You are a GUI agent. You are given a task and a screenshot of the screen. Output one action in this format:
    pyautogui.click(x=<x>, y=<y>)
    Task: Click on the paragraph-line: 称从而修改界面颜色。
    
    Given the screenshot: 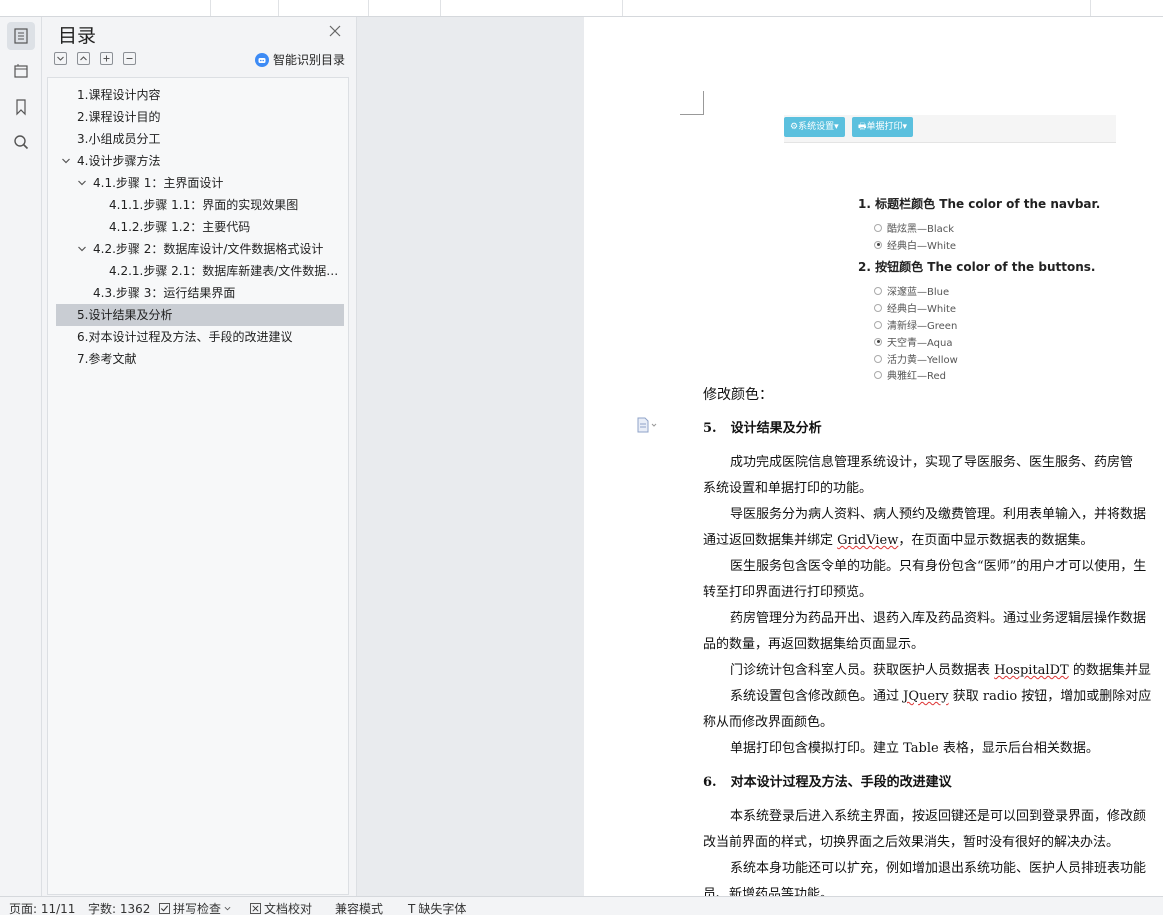 What is the action you would take?
    pyautogui.click(x=768, y=722)
    